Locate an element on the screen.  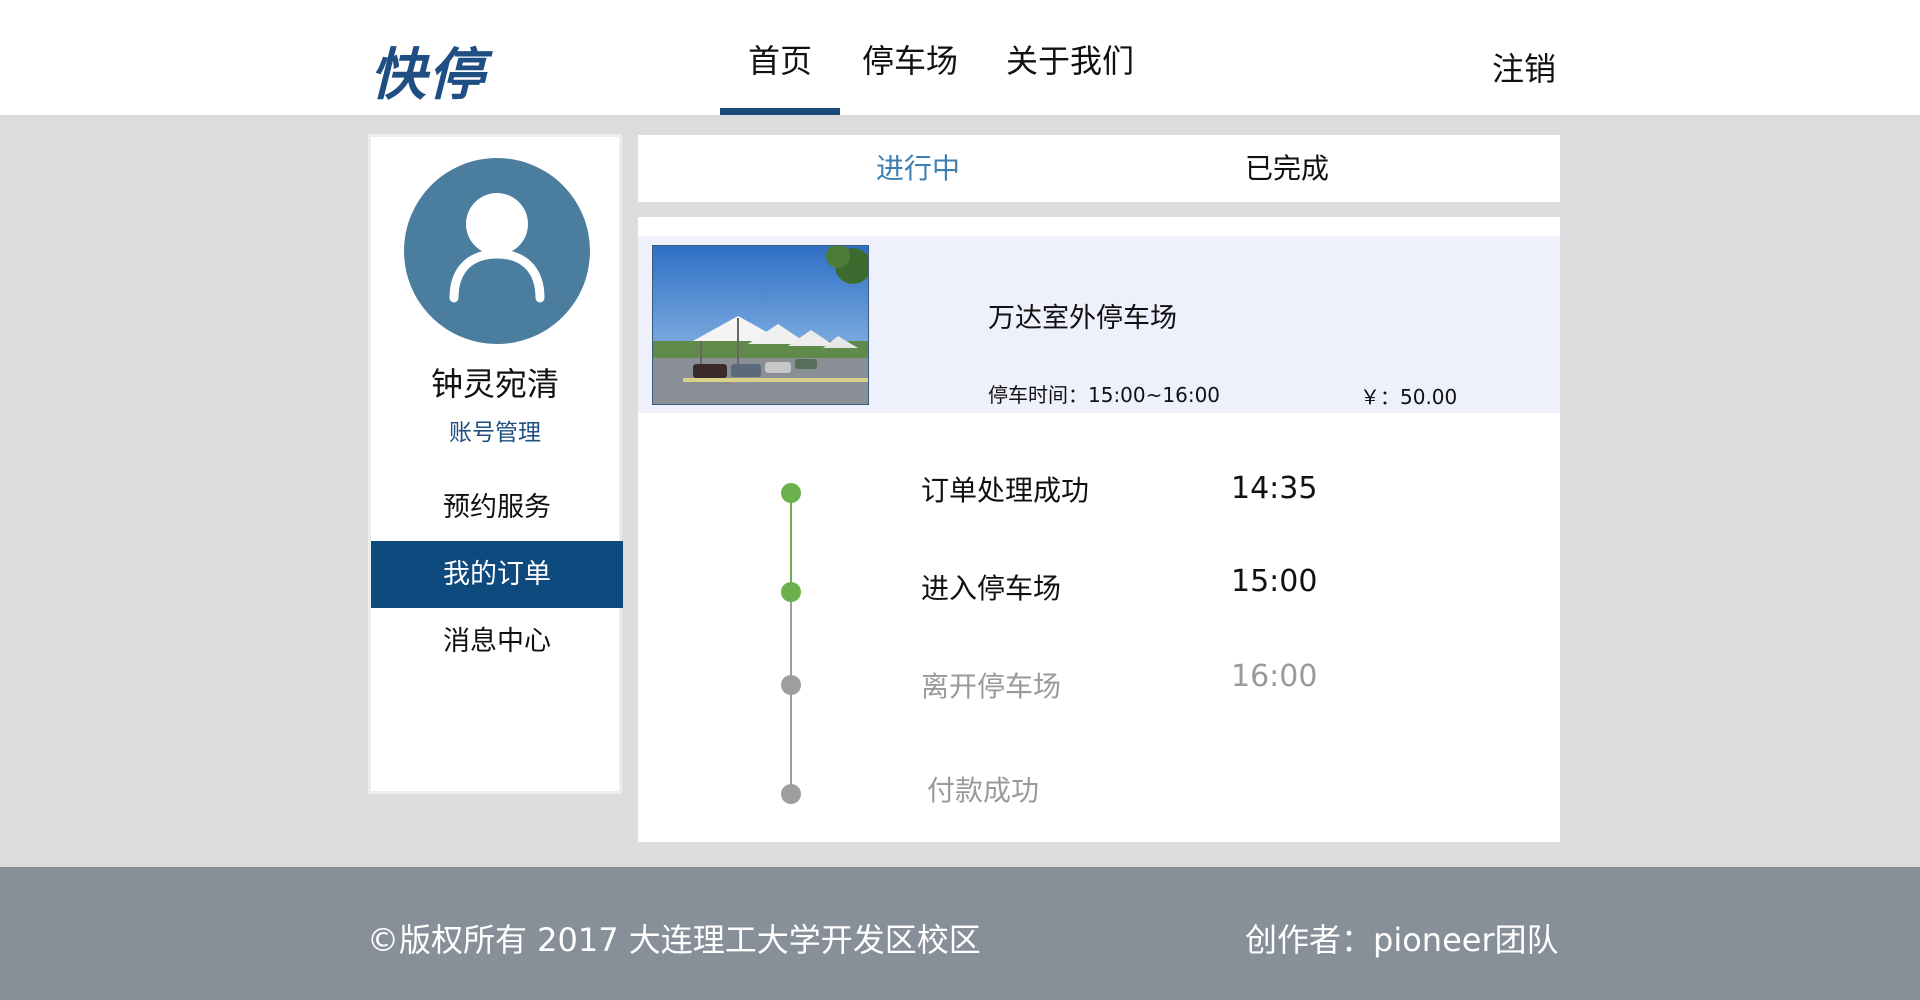
parking-lot-image is located at coordinates (760, 325).